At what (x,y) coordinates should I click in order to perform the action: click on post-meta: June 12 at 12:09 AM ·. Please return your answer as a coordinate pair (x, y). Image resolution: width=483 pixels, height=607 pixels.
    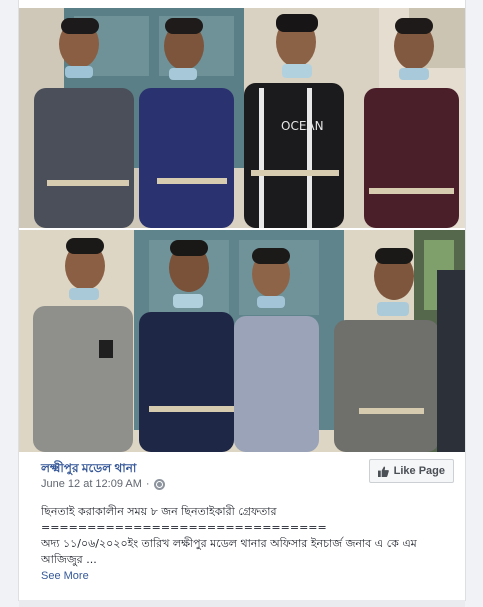
    Looking at the image, I should click on (103, 484).